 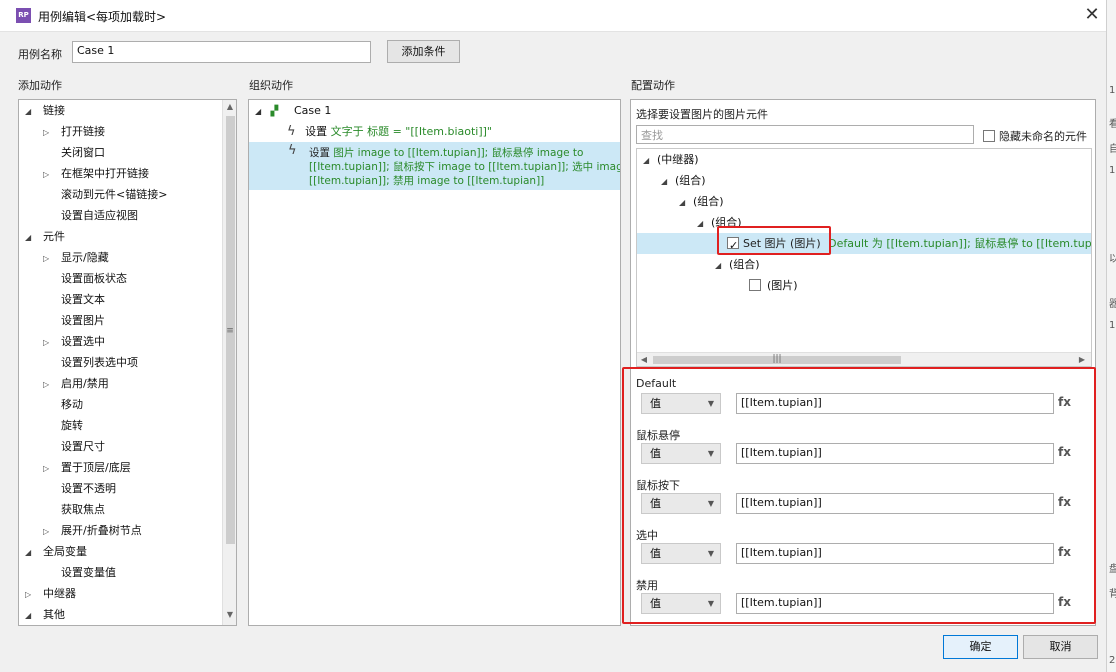 What do you see at coordinates (65, 551) in the screenshot?
I see `actions-tree-label: 全局变量` at bounding box center [65, 551].